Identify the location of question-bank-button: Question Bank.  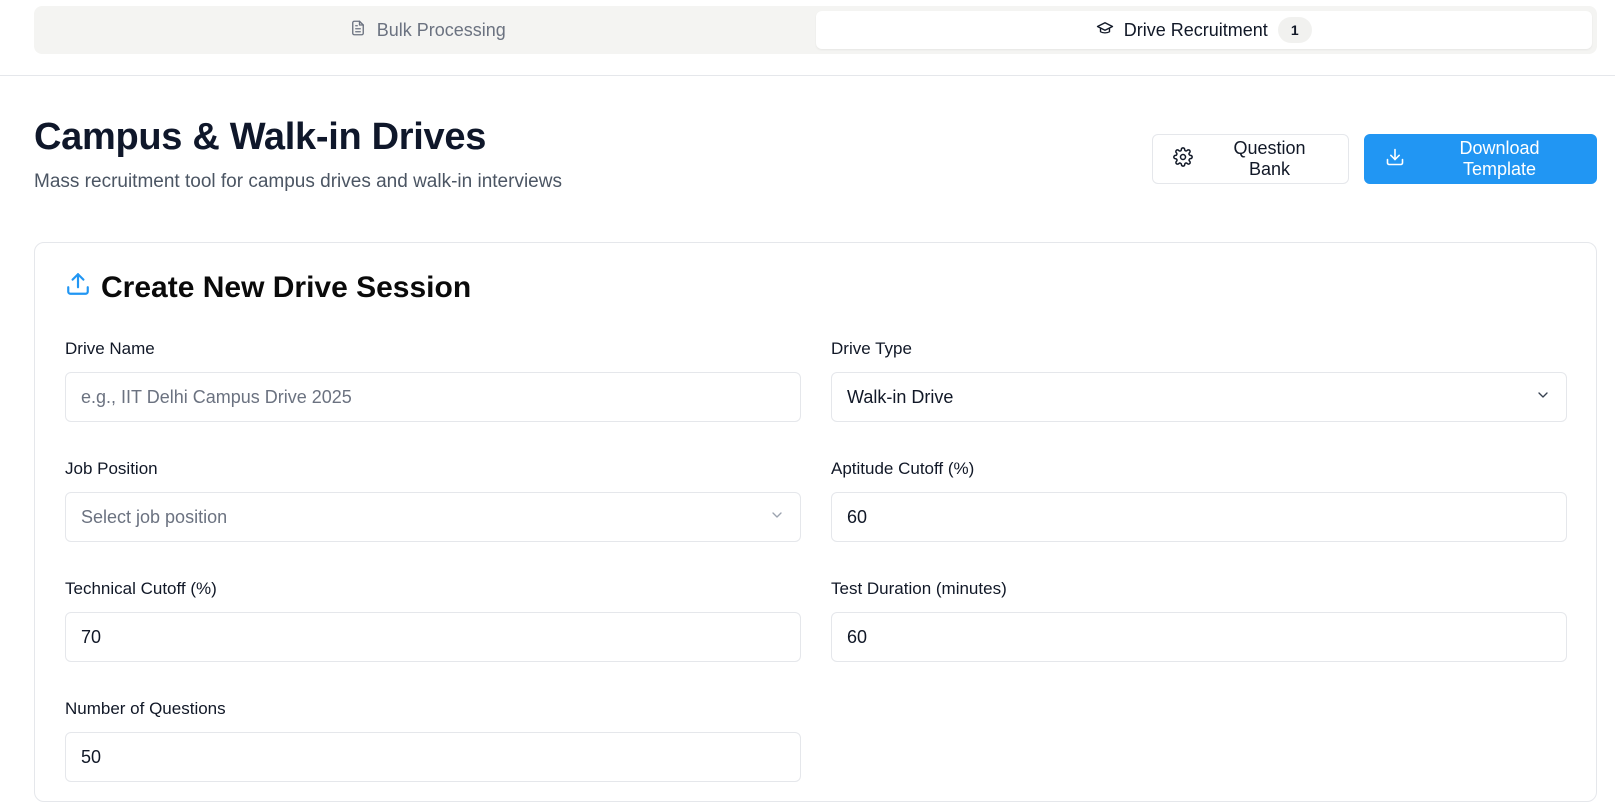
(1250, 159).